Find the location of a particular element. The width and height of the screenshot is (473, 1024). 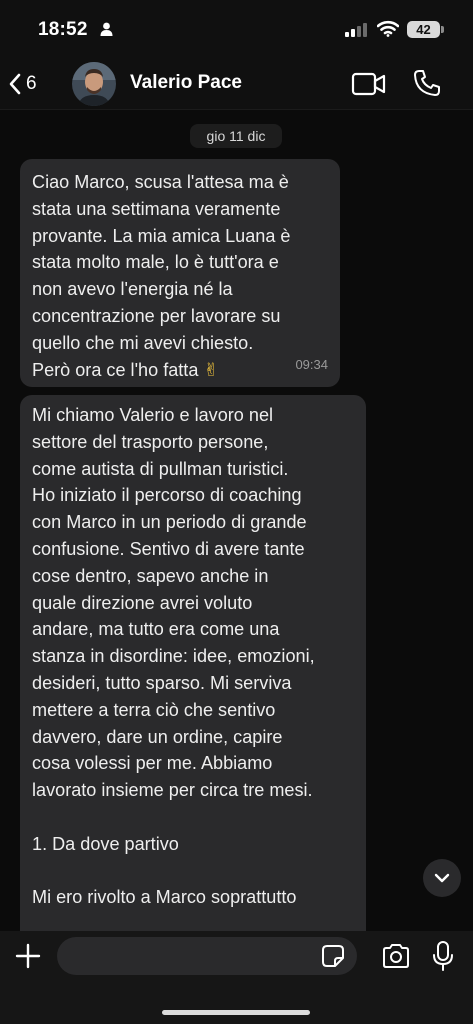

message-line: Ciao Marco, scusa l'attesa ma è is located at coordinates (160, 182).